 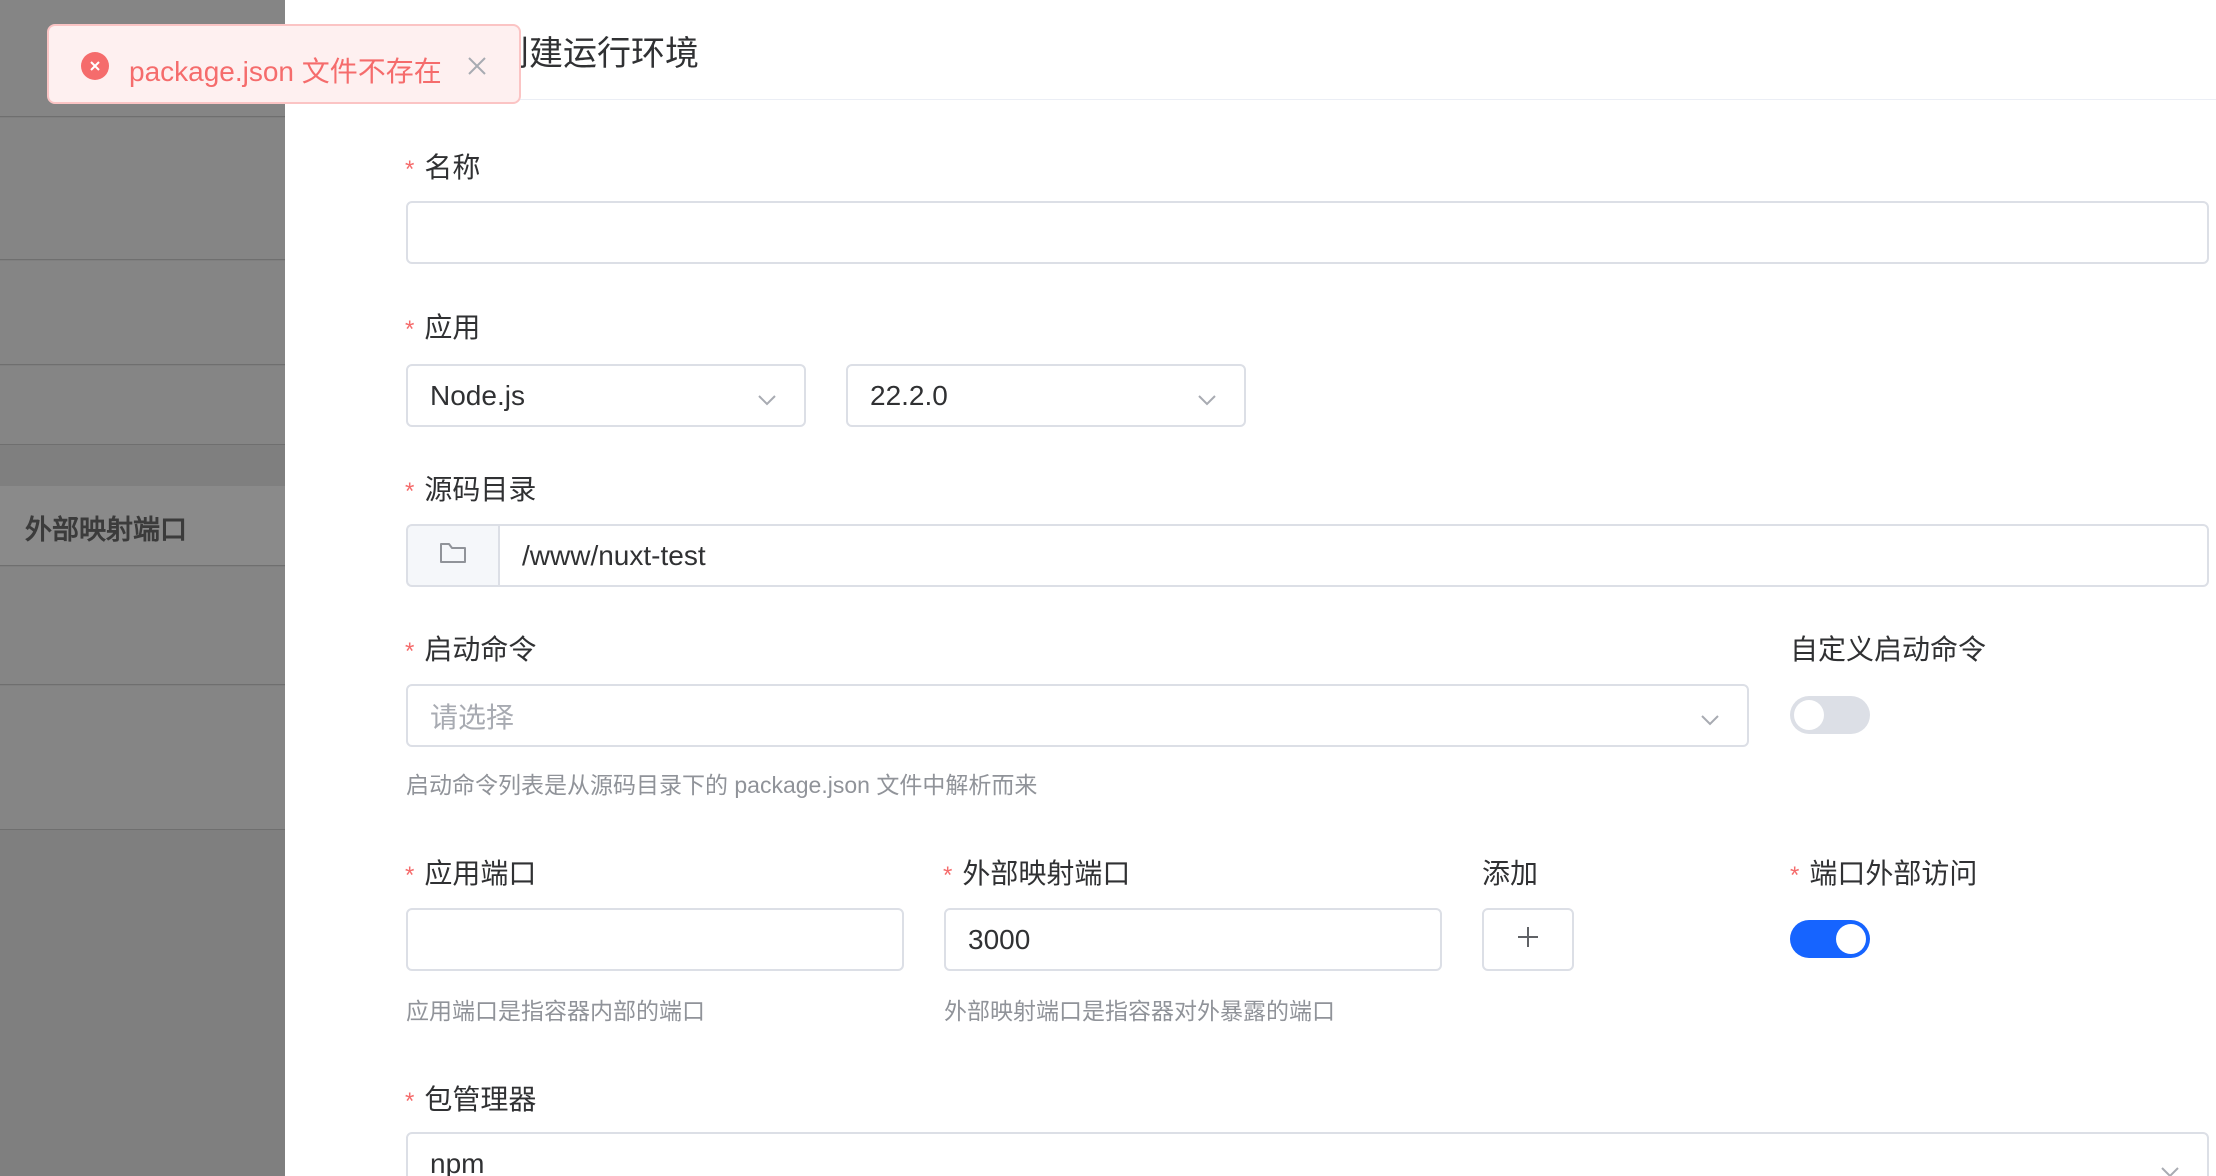 I want to click on start-cmd-select: 请选择, so click(x=1077, y=715).